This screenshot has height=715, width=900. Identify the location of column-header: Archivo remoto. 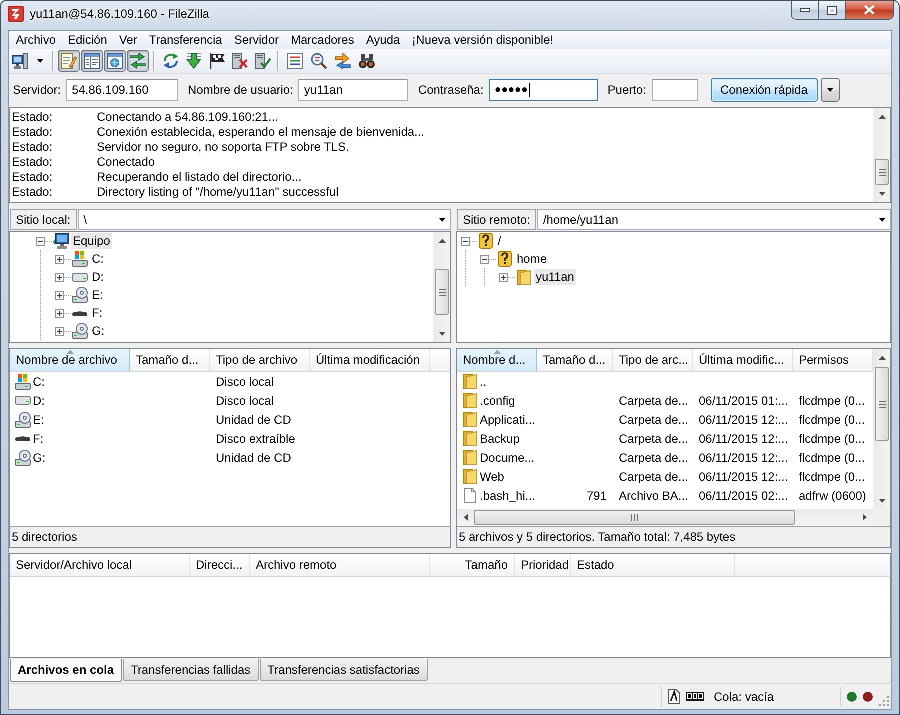
(340, 565).